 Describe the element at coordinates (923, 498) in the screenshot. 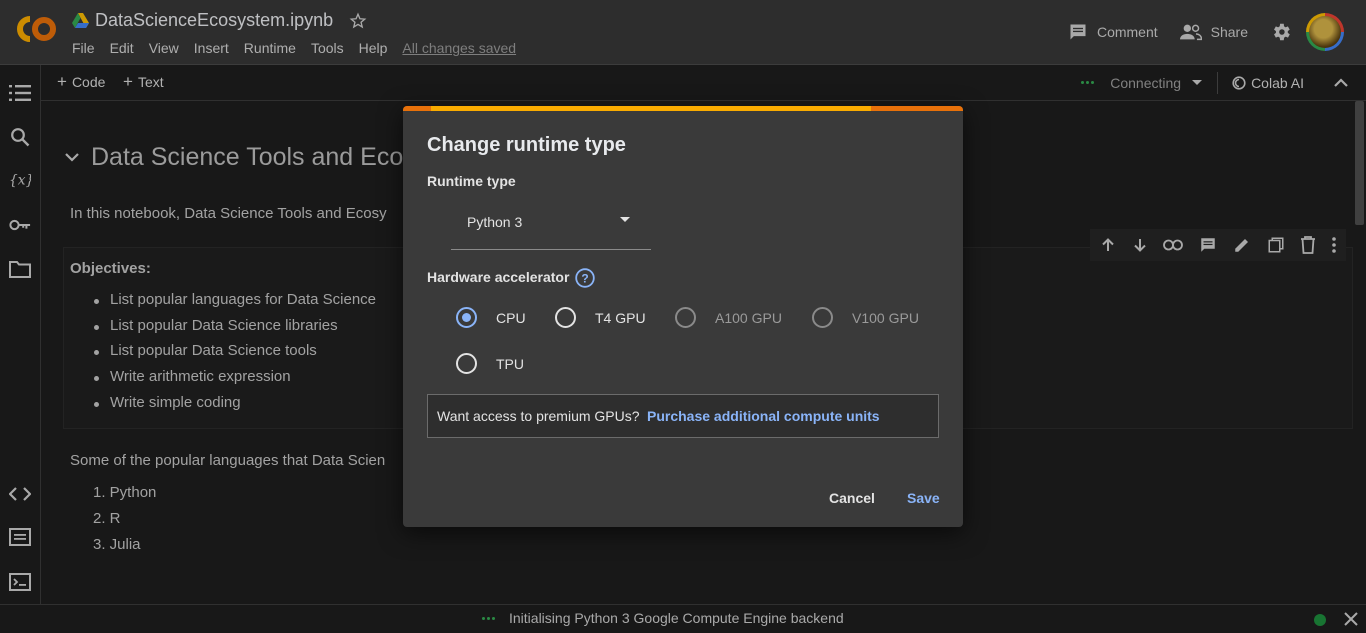

I see `save-button: Save` at that location.